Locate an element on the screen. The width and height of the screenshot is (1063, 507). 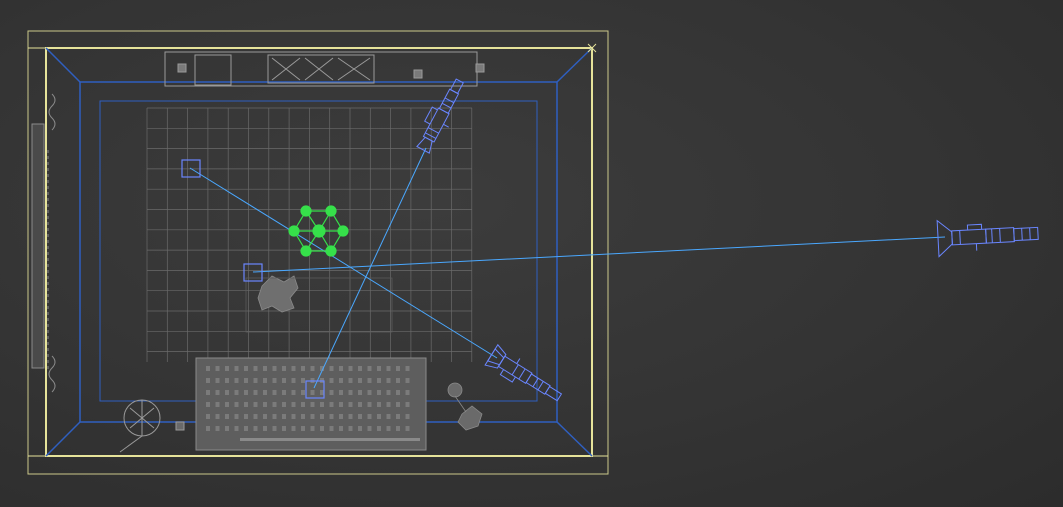
bookshelf-top is located at coordinates (324, 69).